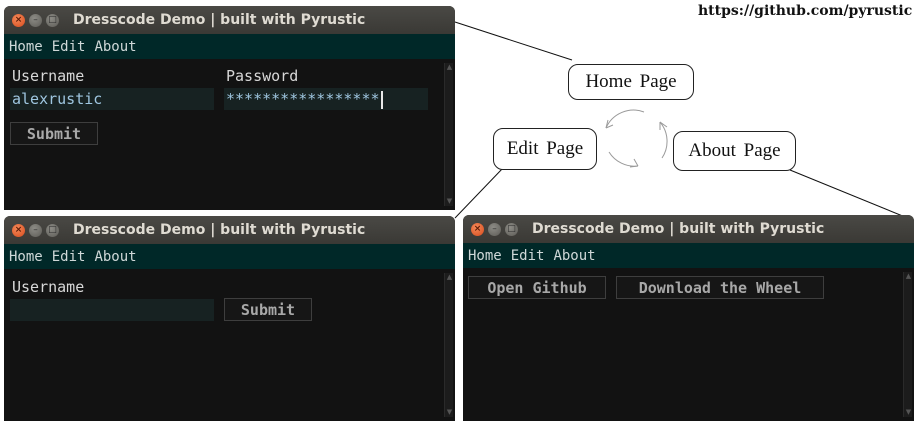  I want to click on connector-edit, so click(479, 193).